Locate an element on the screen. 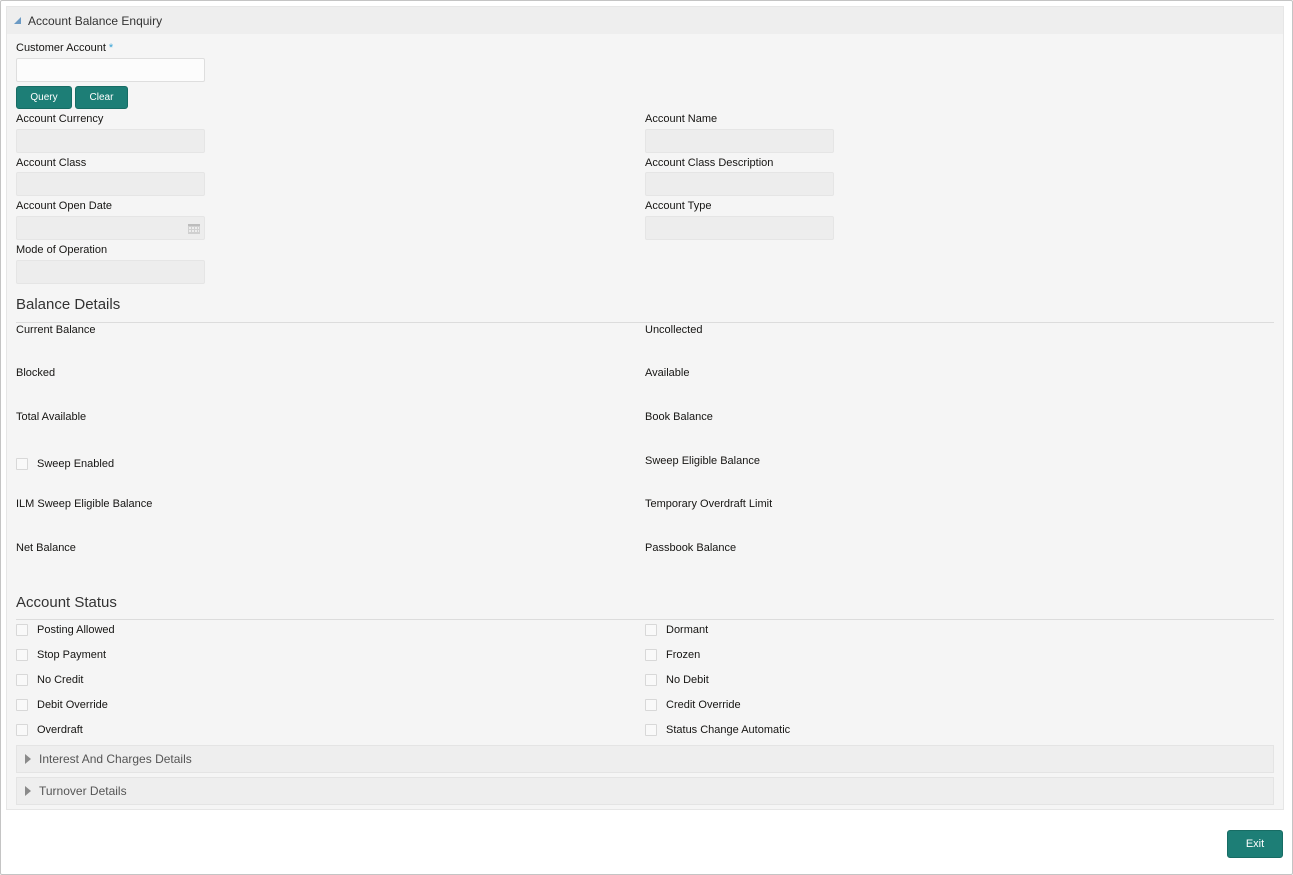 This screenshot has height=875, width=1293. balance-details-title: Balance Details is located at coordinates (68, 304).